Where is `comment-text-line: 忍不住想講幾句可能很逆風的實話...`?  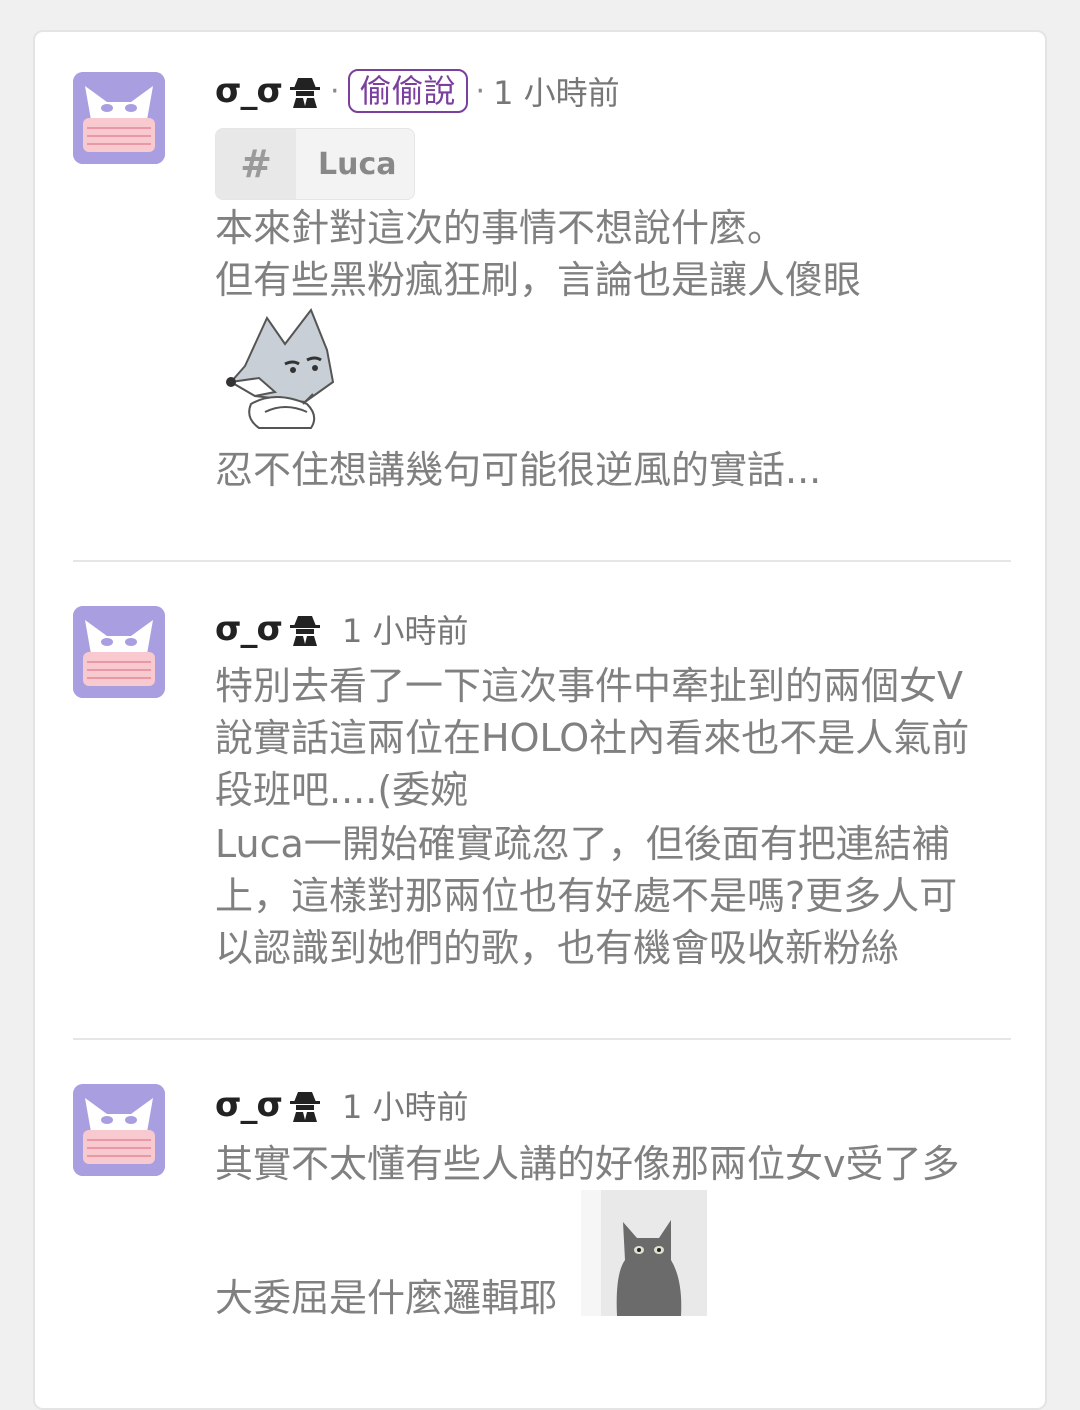
comment-text-line: 忍不住想講幾句可能很逆風的實話... is located at coordinates (518, 470).